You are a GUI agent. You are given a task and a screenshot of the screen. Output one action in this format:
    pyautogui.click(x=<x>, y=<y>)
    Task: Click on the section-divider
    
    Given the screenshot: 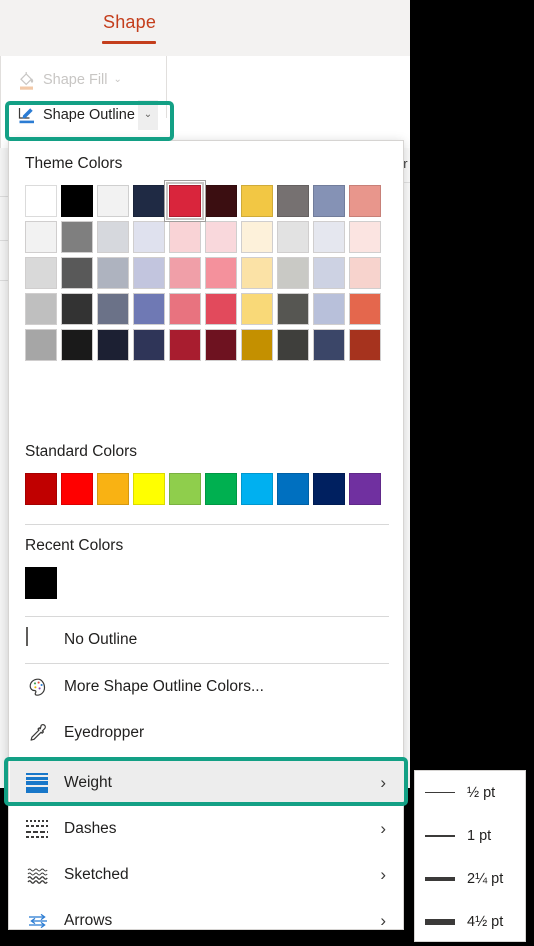 What is the action you would take?
    pyautogui.click(x=207, y=524)
    